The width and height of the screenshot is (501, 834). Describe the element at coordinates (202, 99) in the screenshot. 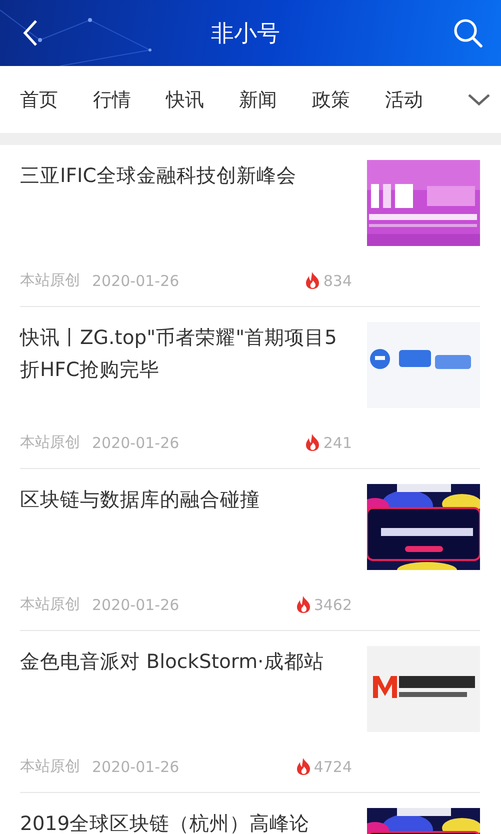

I see `category-tab: 快讯` at that location.